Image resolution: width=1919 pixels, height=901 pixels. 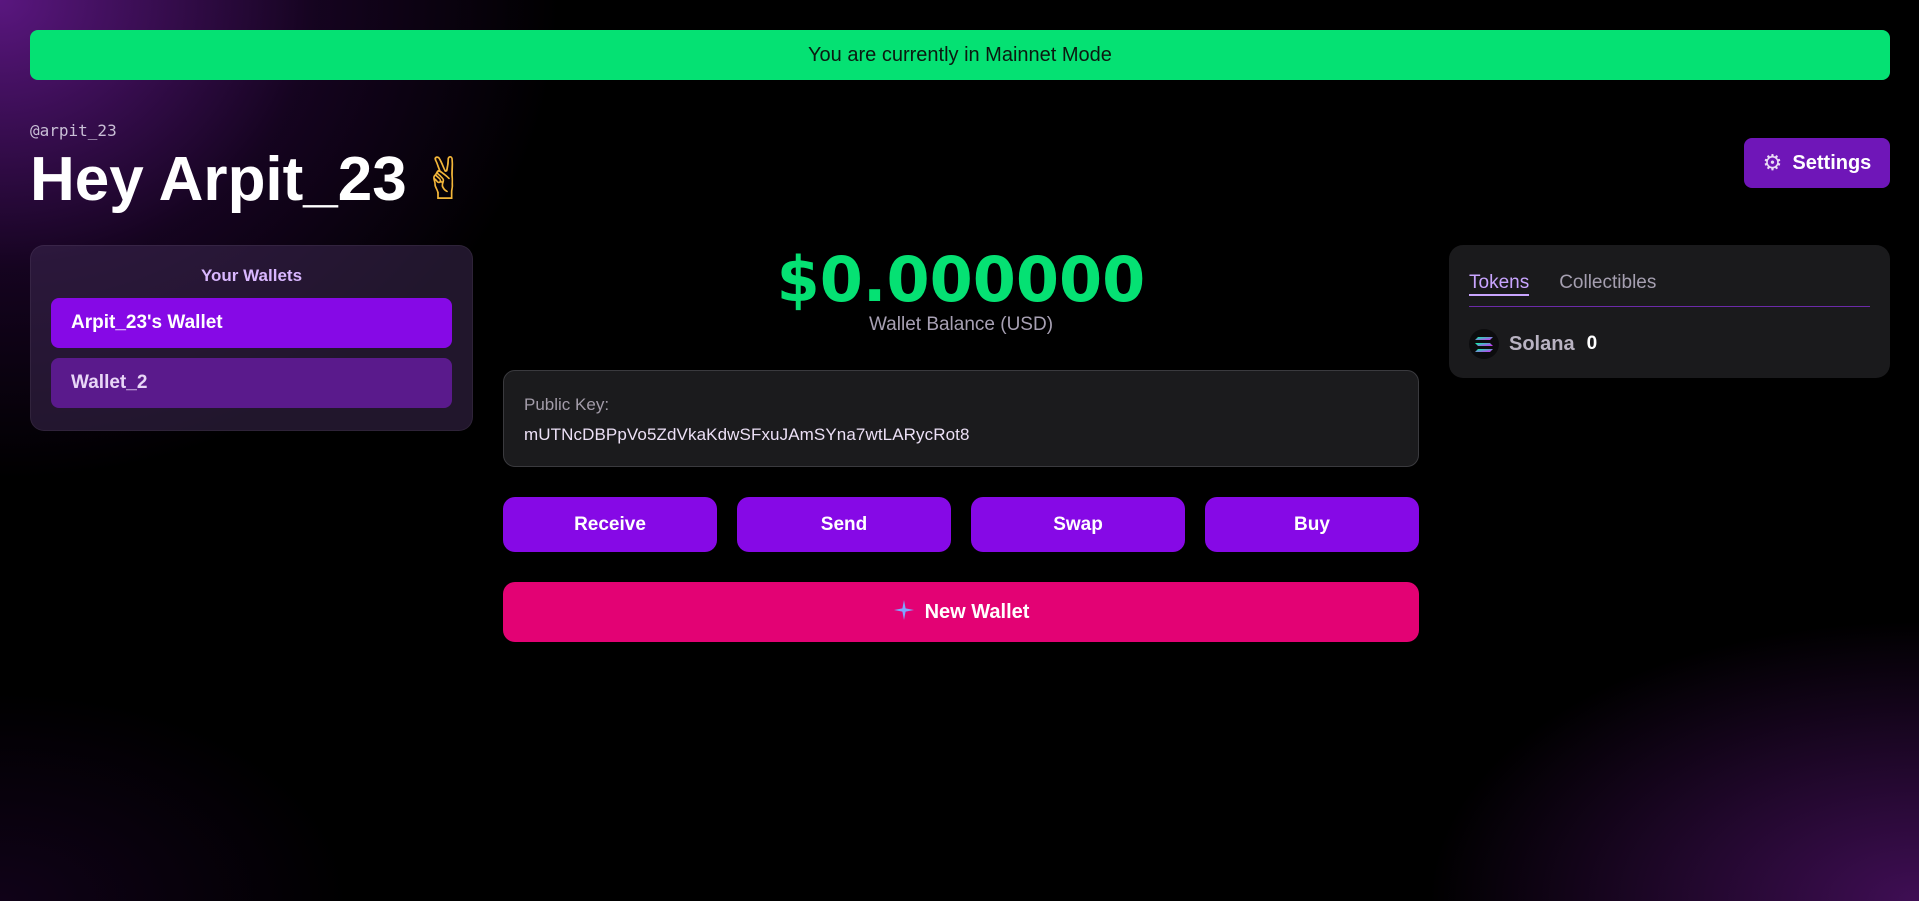 What do you see at coordinates (251, 323) in the screenshot?
I see `wallet-item-arpit: Arpit_23's Wallet` at bounding box center [251, 323].